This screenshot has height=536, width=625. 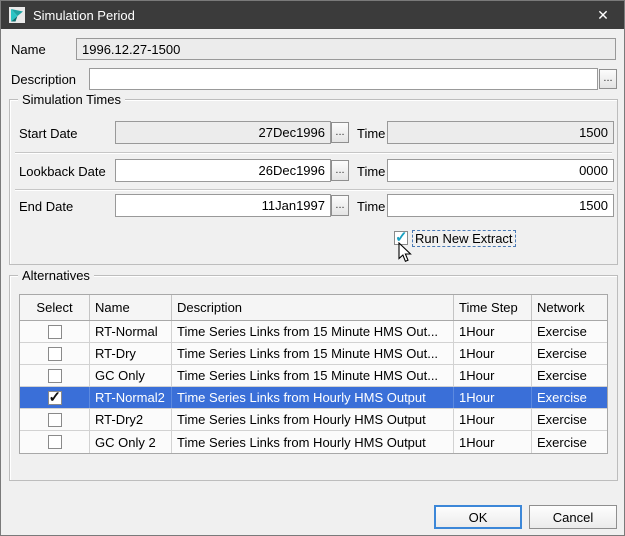 I want to click on title-bar: Simulation Period ✕, so click(x=312, y=15).